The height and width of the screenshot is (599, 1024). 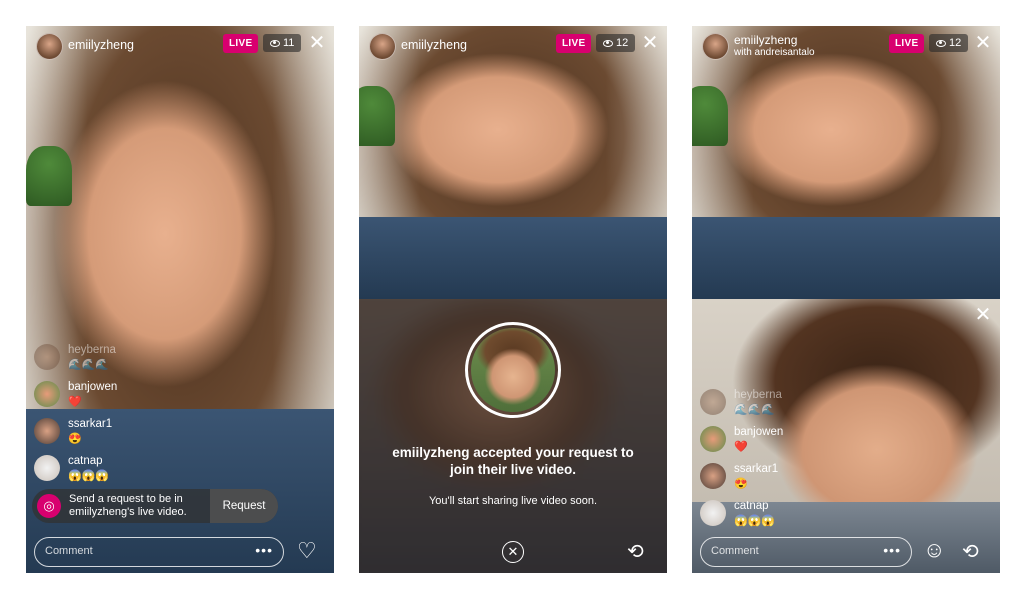 I want to click on join-live-icon: ◎, so click(x=49, y=506).